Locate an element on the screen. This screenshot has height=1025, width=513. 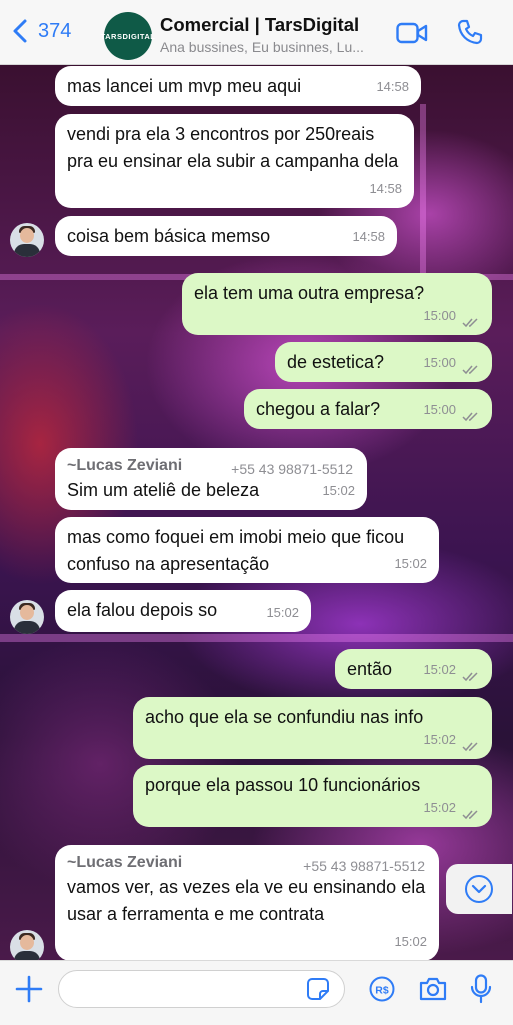
scroll-to-bottom-button is located at coordinates (479, 889).